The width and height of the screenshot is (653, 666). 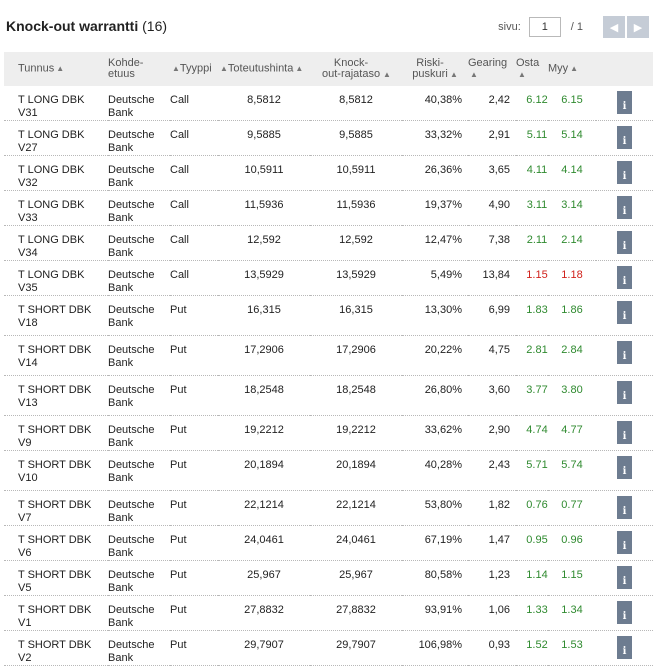 What do you see at coordinates (492, 395) in the screenshot?
I see `gearing-value: 3,60` at bounding box center [492, 395].